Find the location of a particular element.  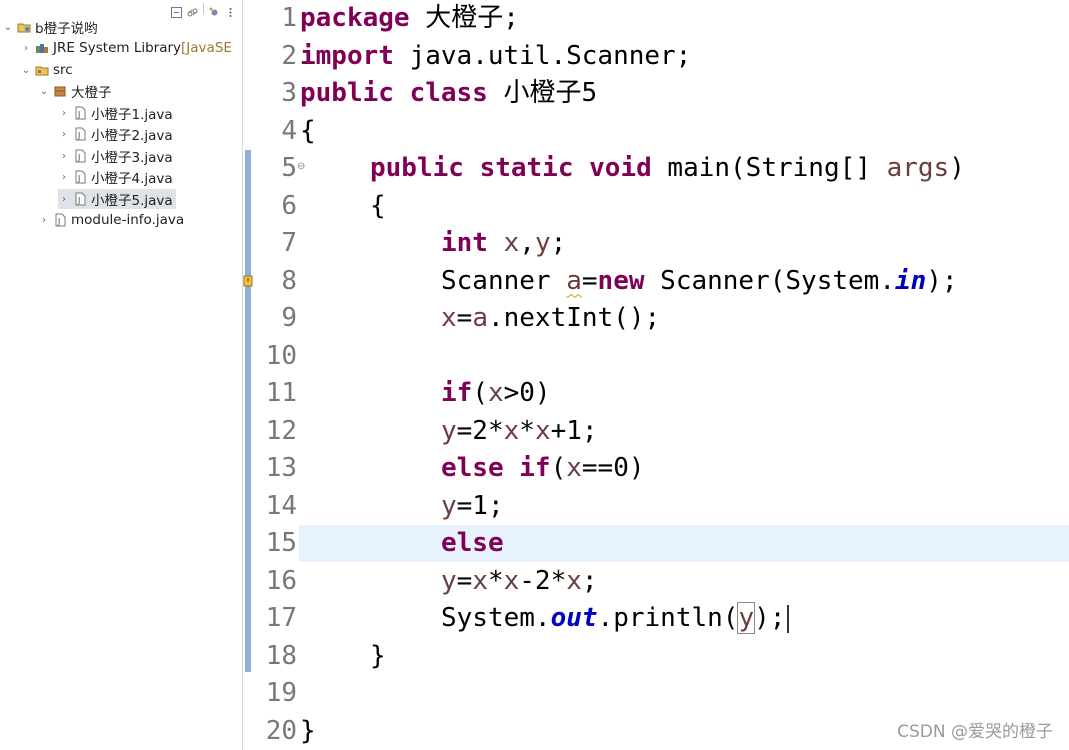

line-number: 10 is located at coordinates (281, 355).